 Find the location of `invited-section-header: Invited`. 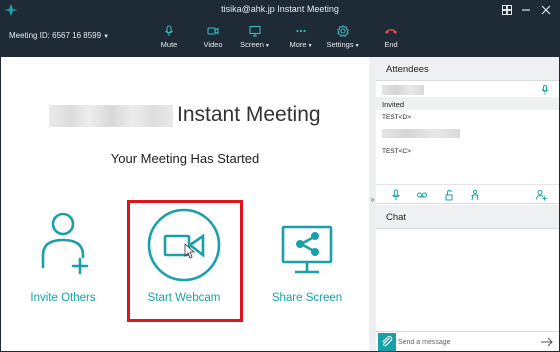

invited-section-header: Invited is located at coordinates (467, 104).